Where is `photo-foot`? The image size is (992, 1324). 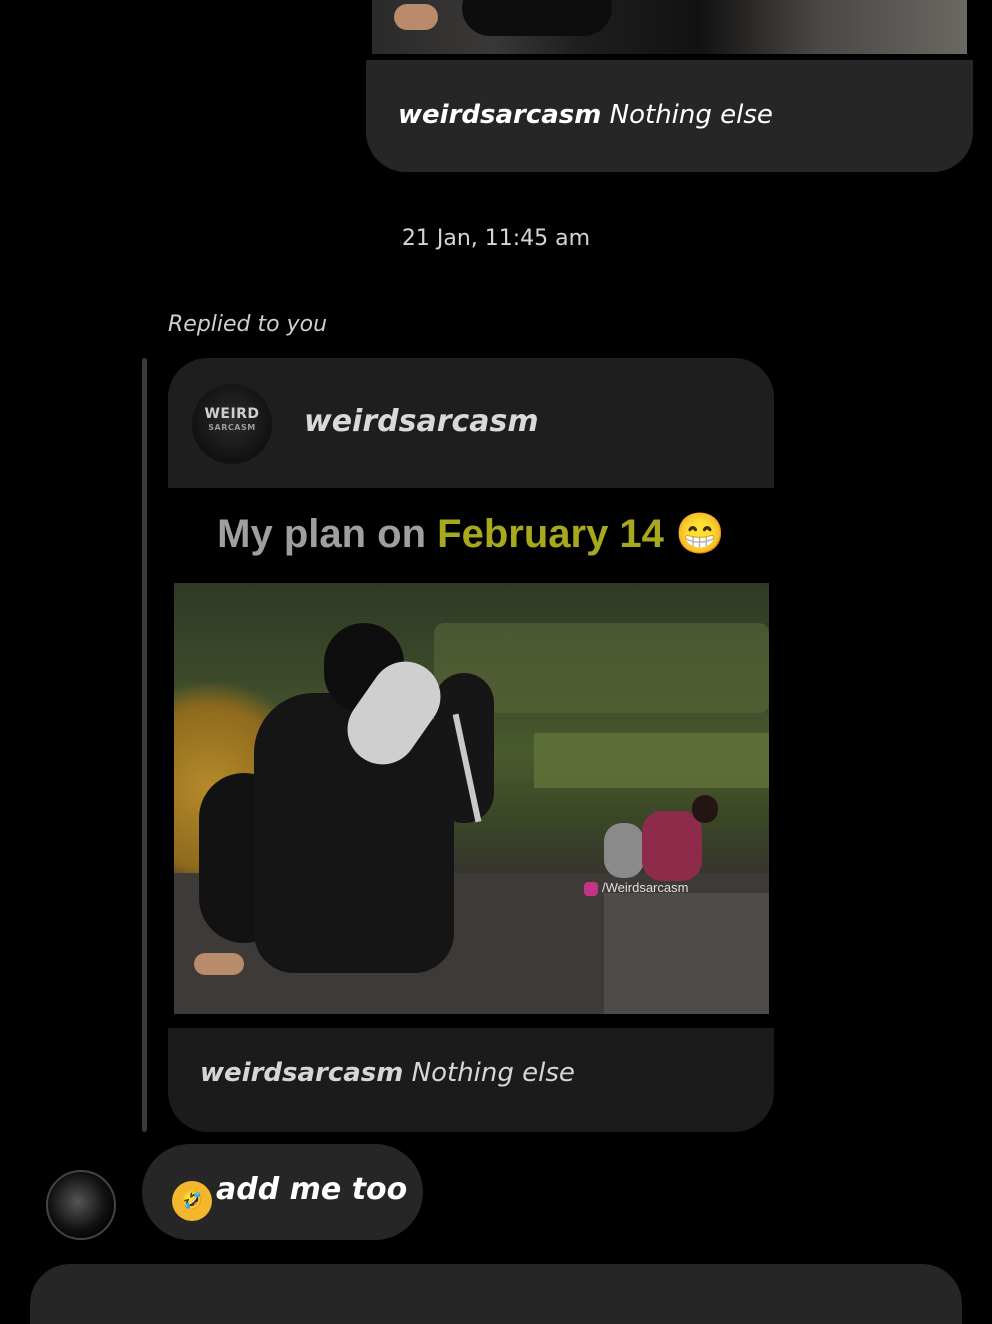 photo-foot is located at coordinates (219, 964).